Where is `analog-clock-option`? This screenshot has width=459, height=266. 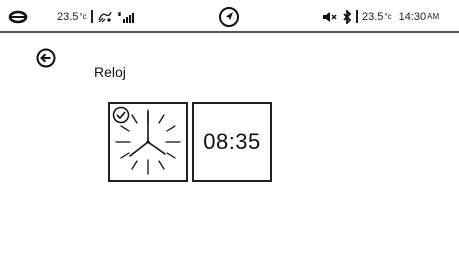 analog-clock-option is located at coordinates (148, 142).